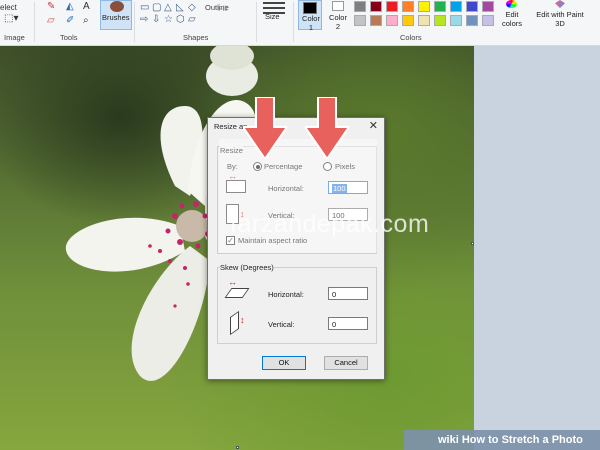 This screenshot has height=450, width=600. I want to click on arrow-shape-icon: ⇨, so click(144, 19).